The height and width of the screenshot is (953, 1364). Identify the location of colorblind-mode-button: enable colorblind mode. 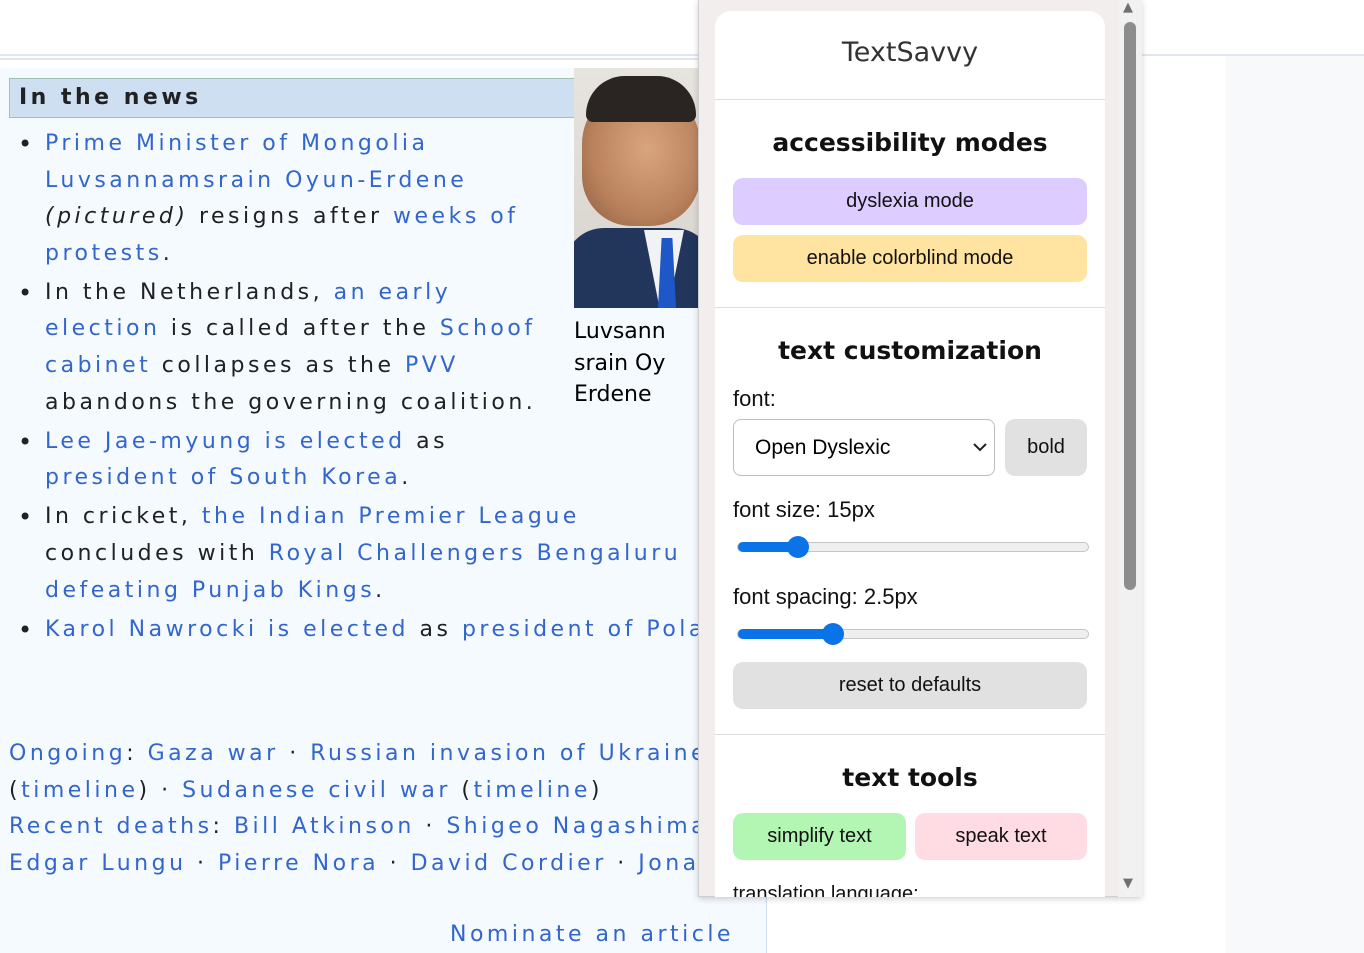
(910, 258).